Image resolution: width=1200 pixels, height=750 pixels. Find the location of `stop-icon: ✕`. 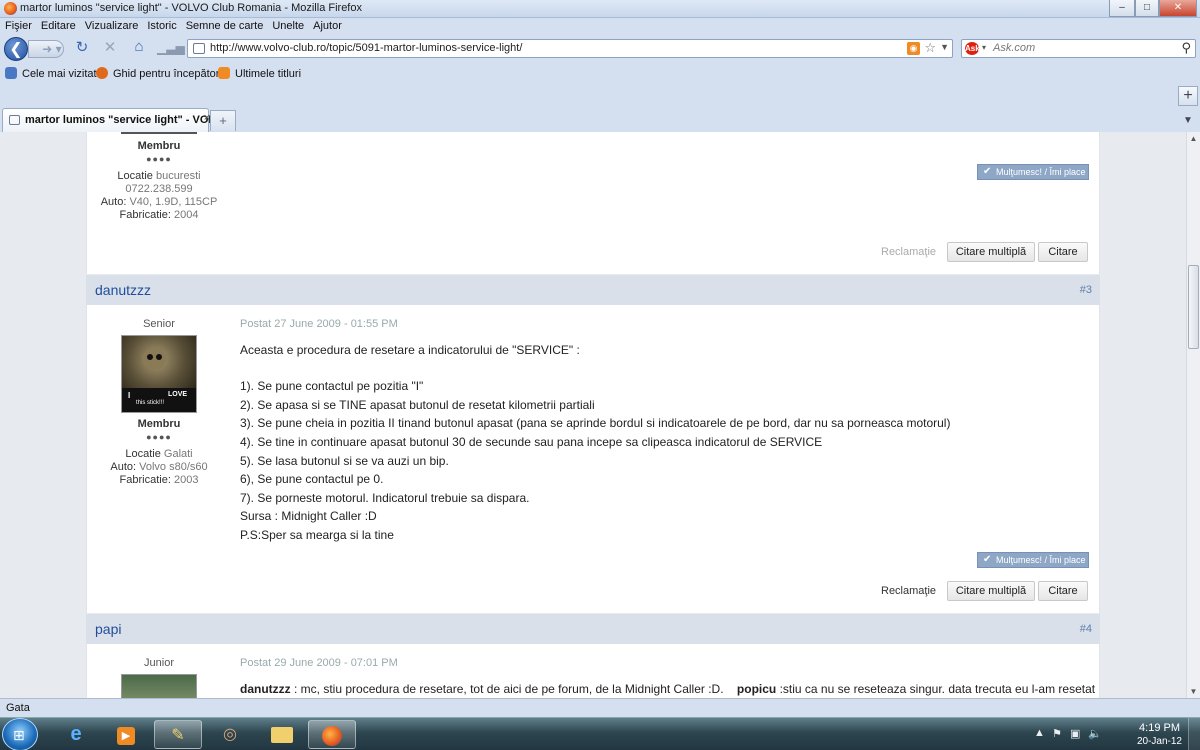

stop-icon: ✕ is located at coordinates (110, 48).